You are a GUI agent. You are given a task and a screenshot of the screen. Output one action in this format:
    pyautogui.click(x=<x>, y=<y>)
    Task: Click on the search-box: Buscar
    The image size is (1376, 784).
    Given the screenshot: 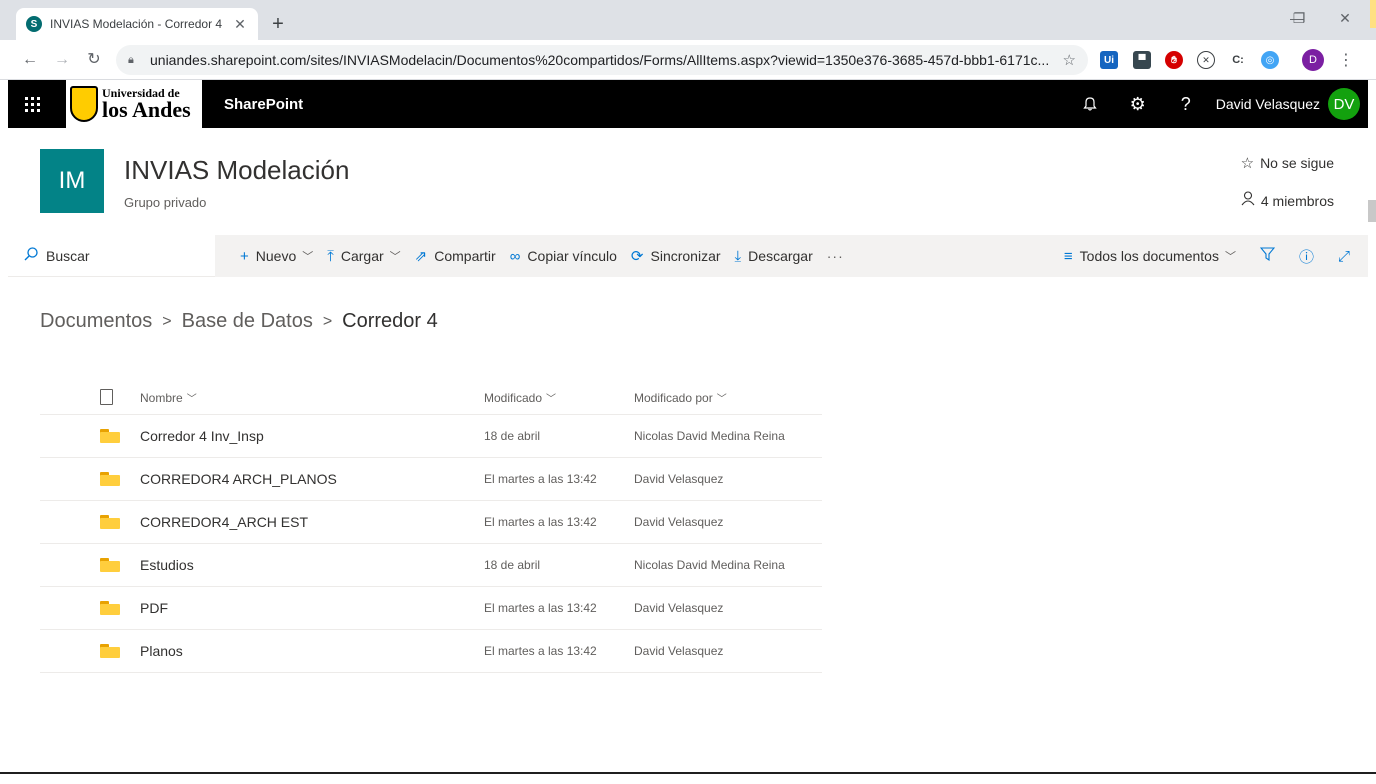 What is the action you would take?
    pyautogui.click(x=111, y=256)
    